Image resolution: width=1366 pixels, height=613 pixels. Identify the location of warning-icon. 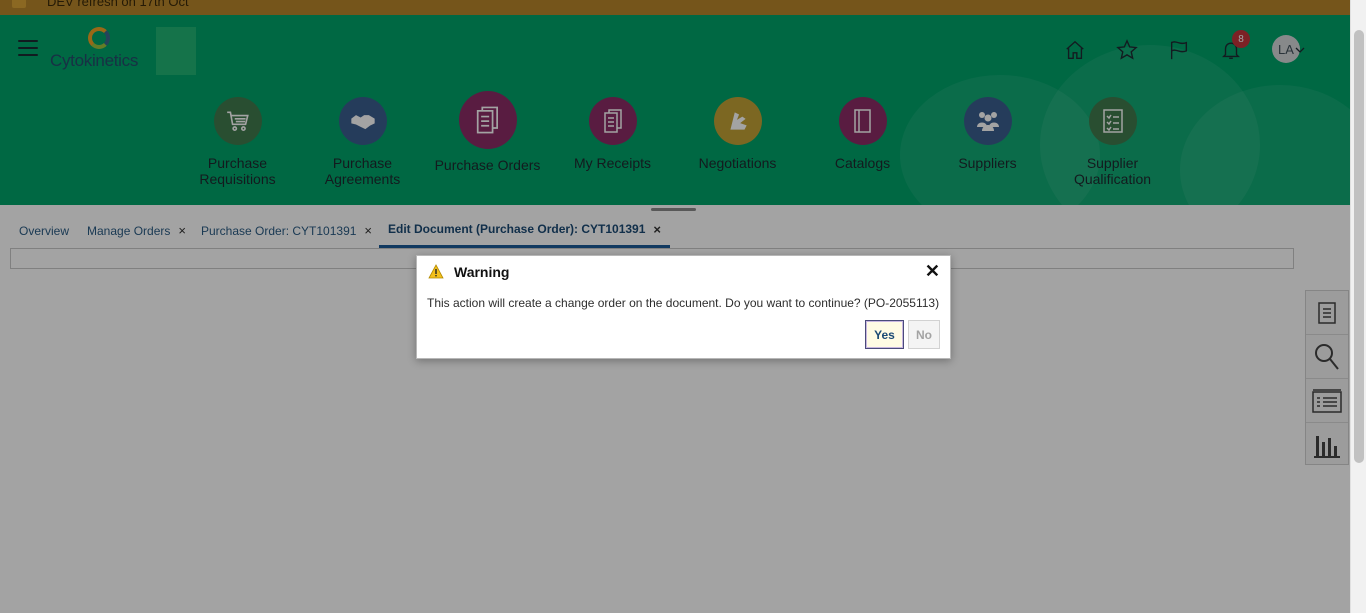
(436, 274).